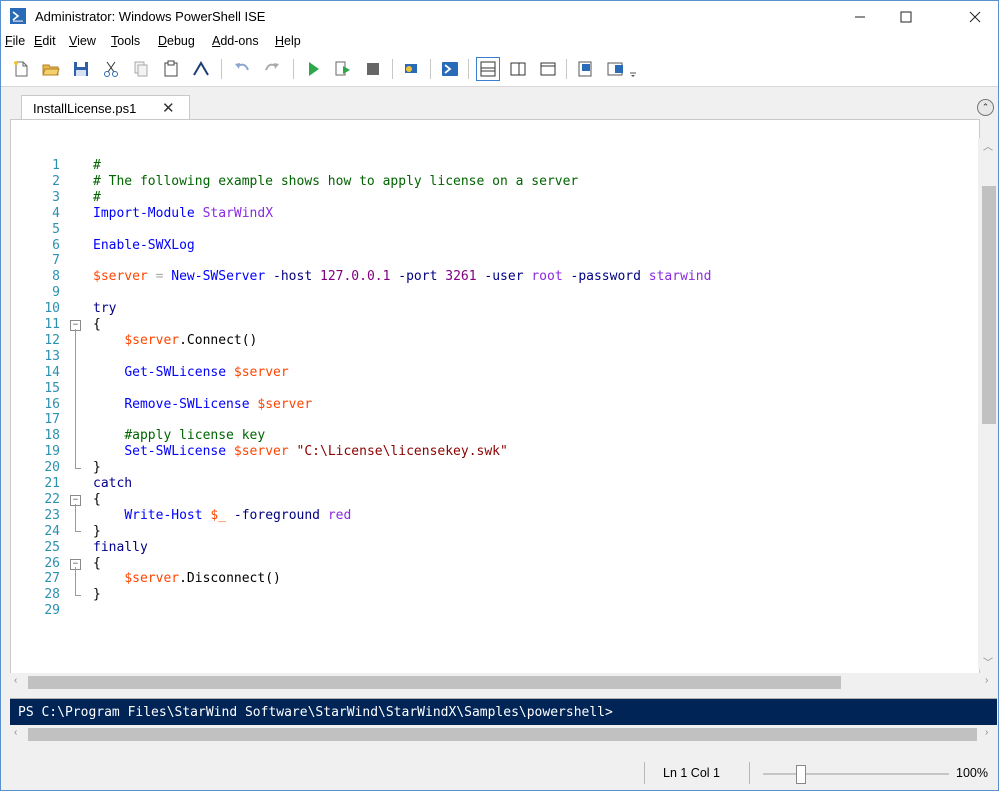 The image size is (999, 791). What do you see at coordinates (141, 69) in the screenshot?
I see `copy-icon` at bounding box center [141, 69].